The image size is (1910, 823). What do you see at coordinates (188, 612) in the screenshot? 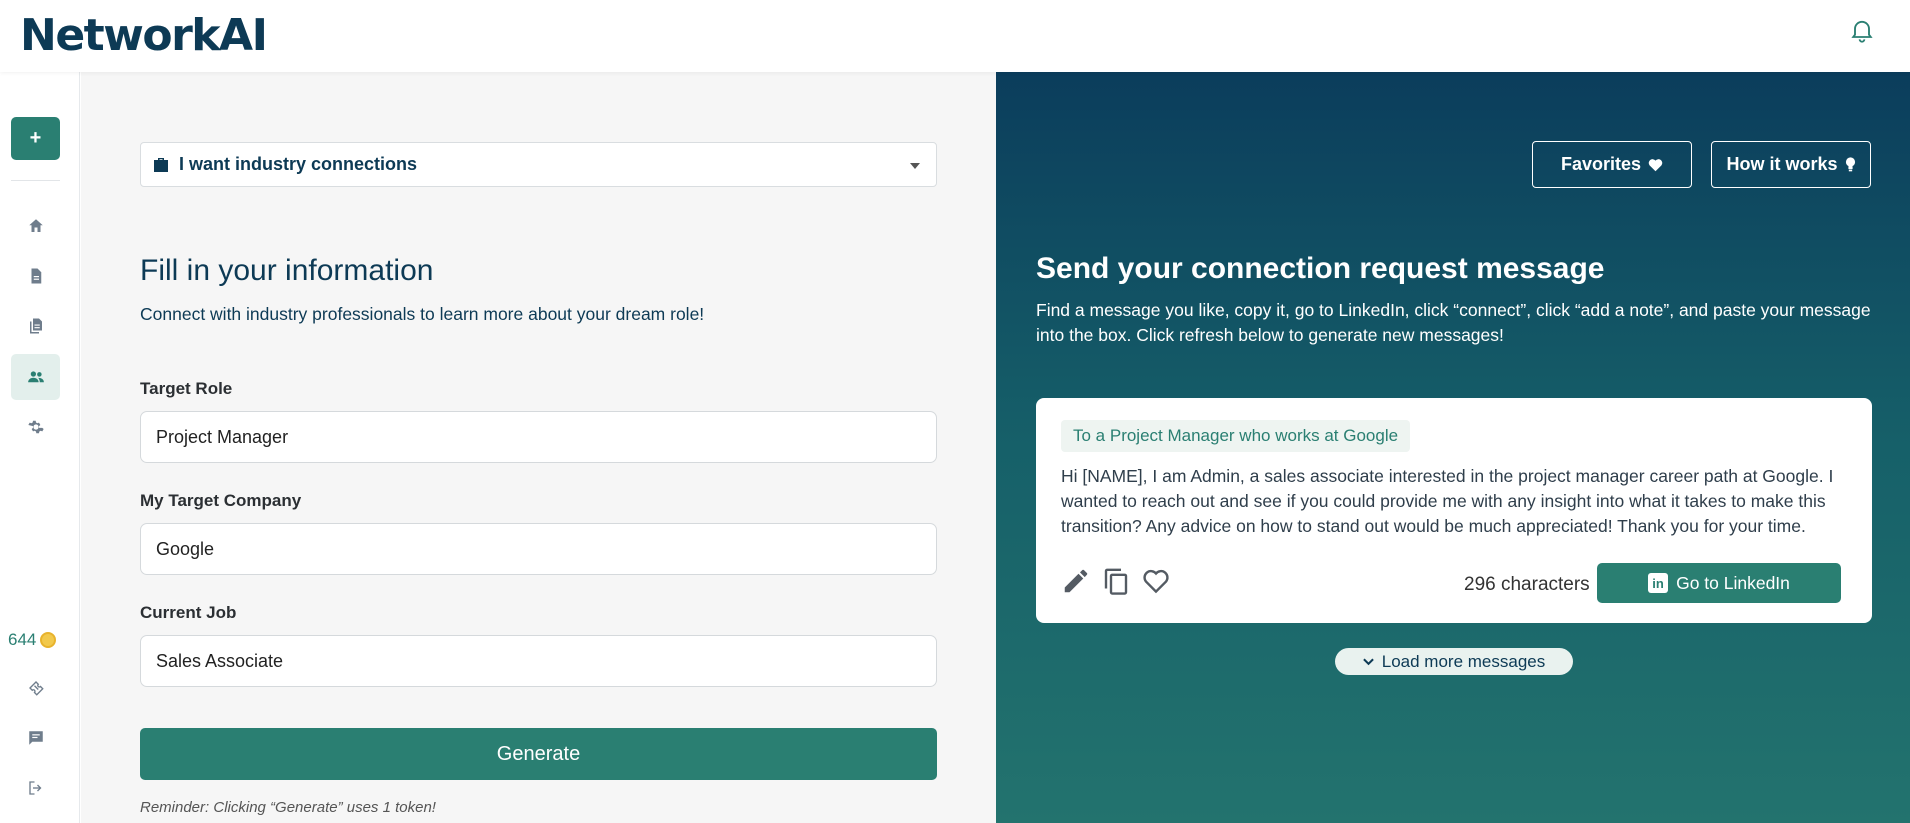
I see `current-job-label: Current Job` at bounding box center [188, 612].